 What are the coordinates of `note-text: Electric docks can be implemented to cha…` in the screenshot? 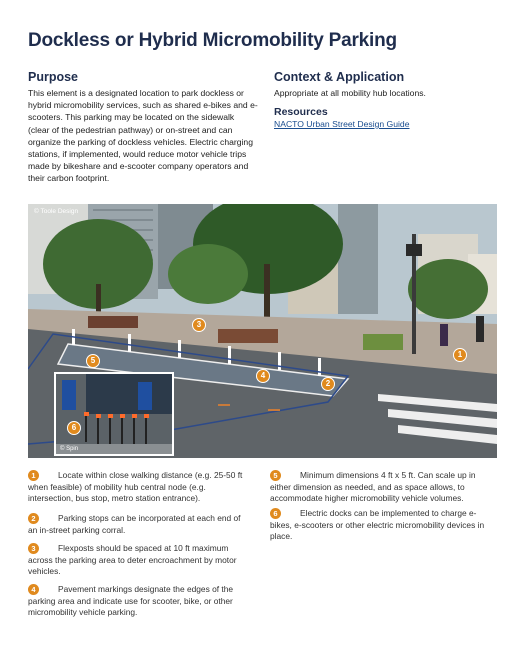 It's located at (377, 525).